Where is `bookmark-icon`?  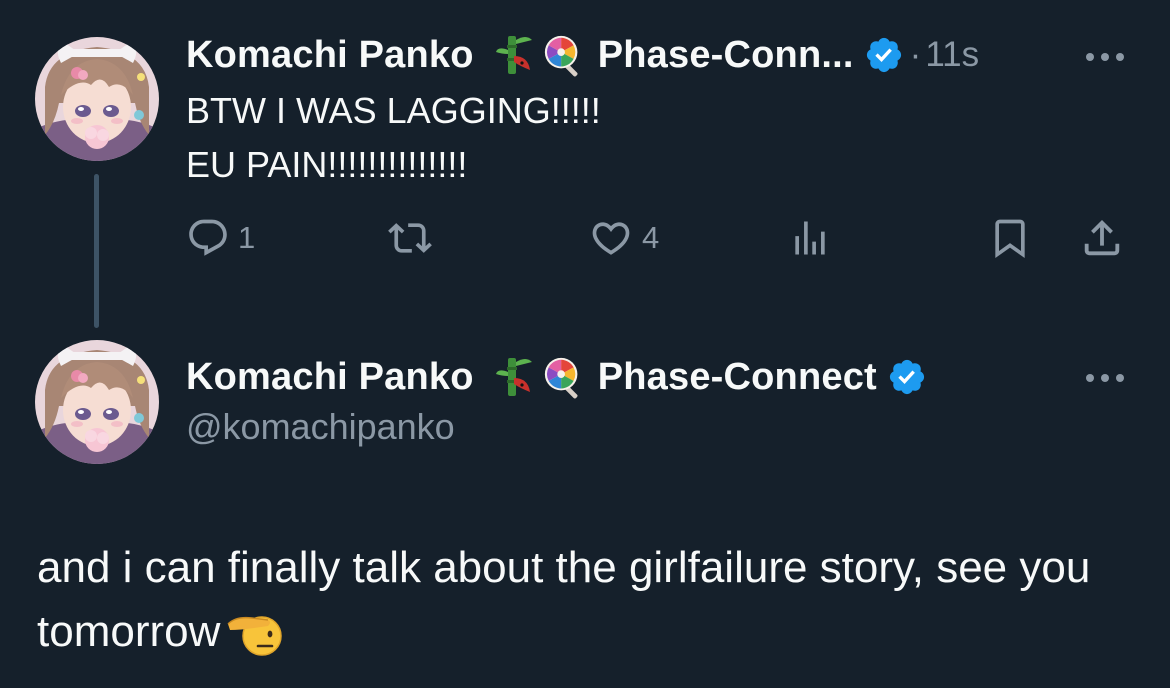
bookmark-icon is located at coordinates (1010, 239).